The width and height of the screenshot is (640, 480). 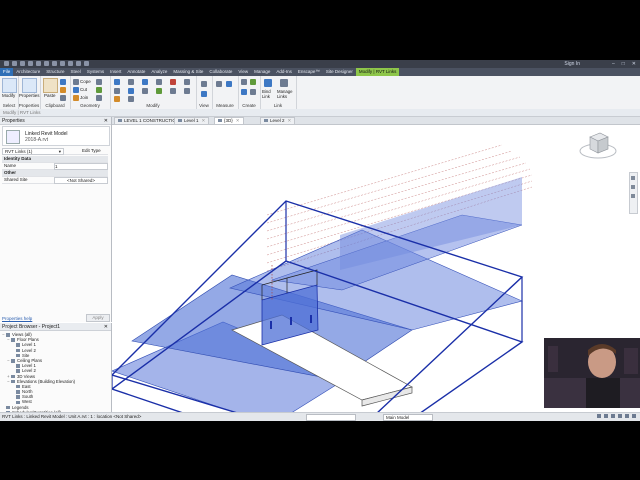 What do you see at coordinates (309, 72) in the screenshot?
I see `tab-enscape: Enscape™` at bounding box center [309, 72].